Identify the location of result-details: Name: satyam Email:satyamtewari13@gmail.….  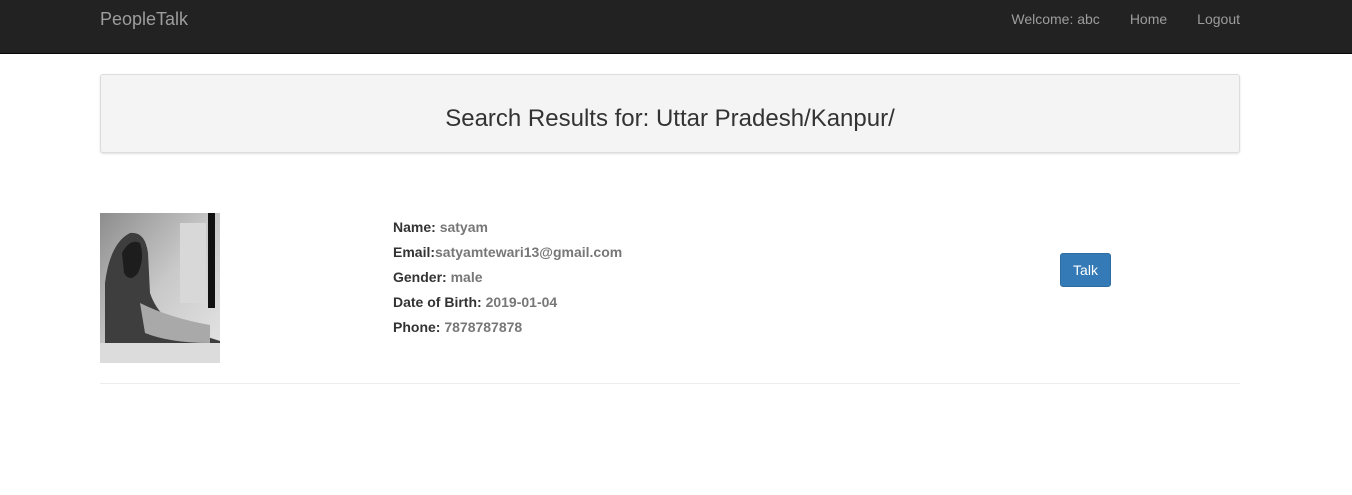
(507, 277).